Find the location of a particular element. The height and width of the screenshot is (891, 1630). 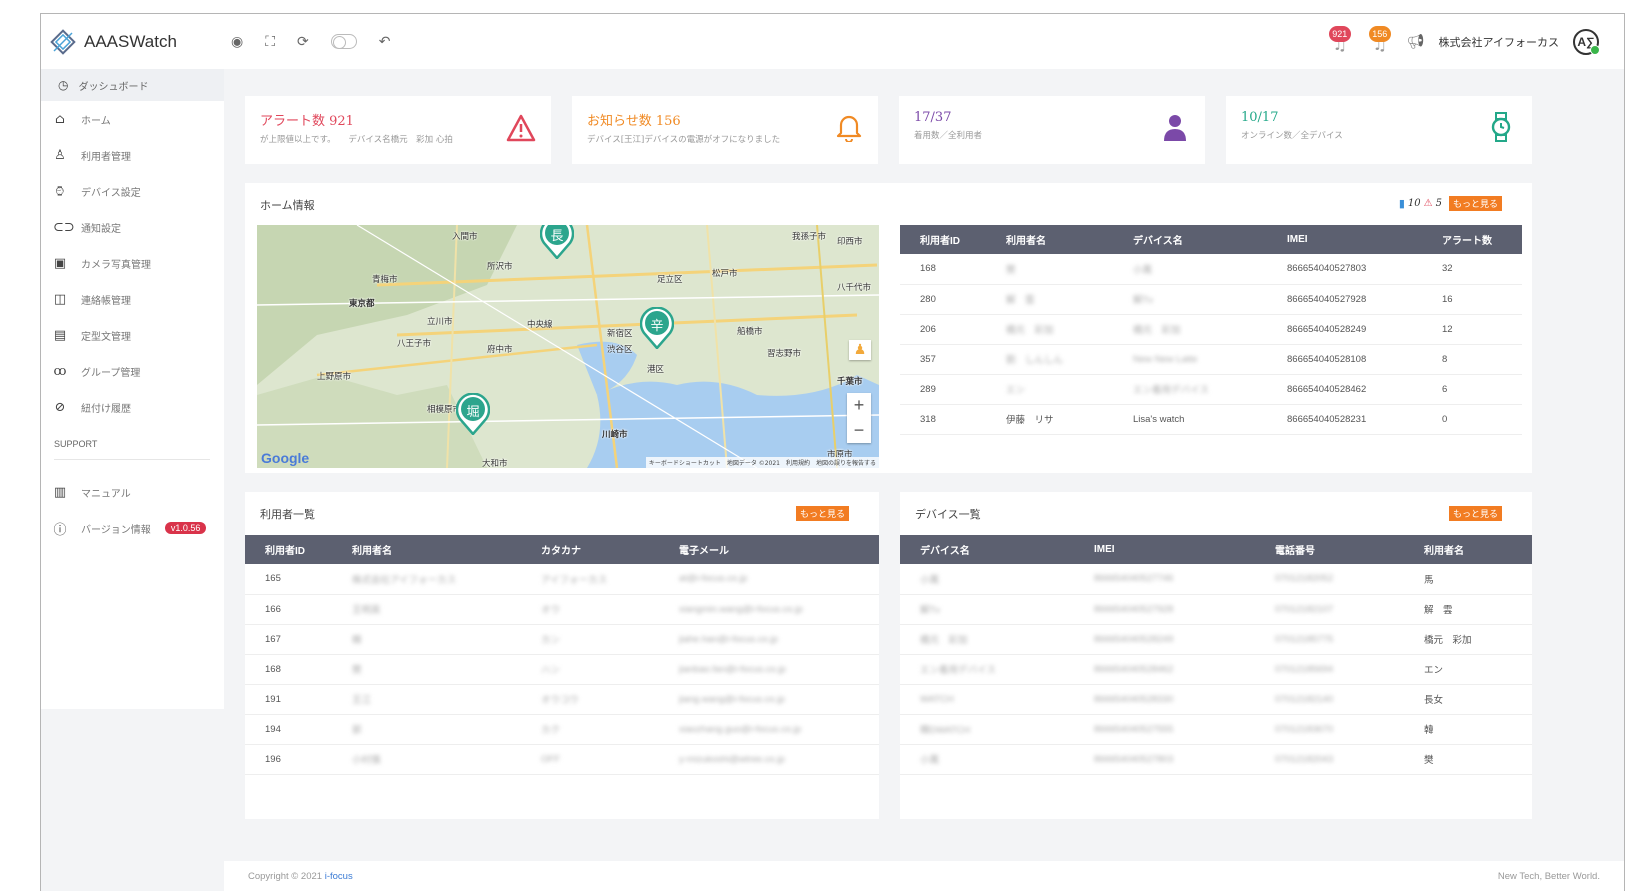

table-cell: 866654040527928 is located at coordinates (1344, 299).